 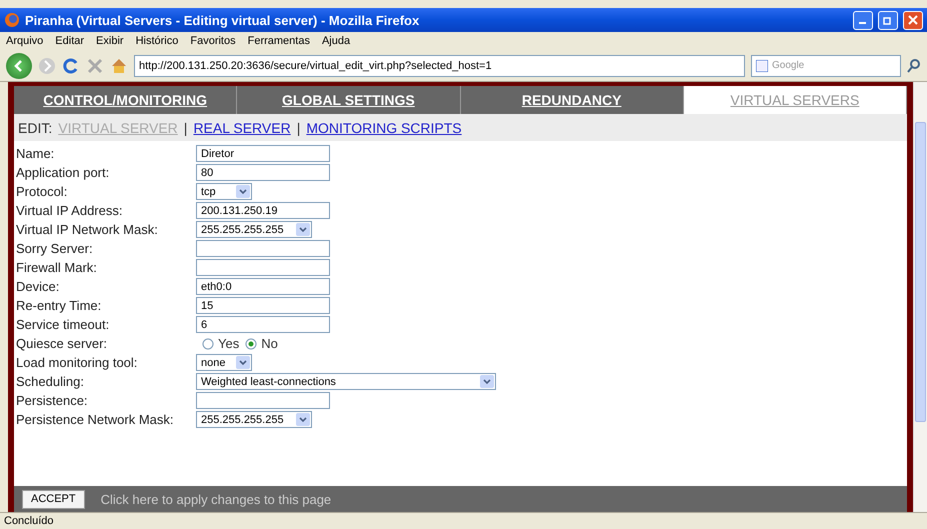 What do you see at coordinates (221, 343) in the screenshot?
I see `radio-option: Yes` at bounding box center [221, 343].